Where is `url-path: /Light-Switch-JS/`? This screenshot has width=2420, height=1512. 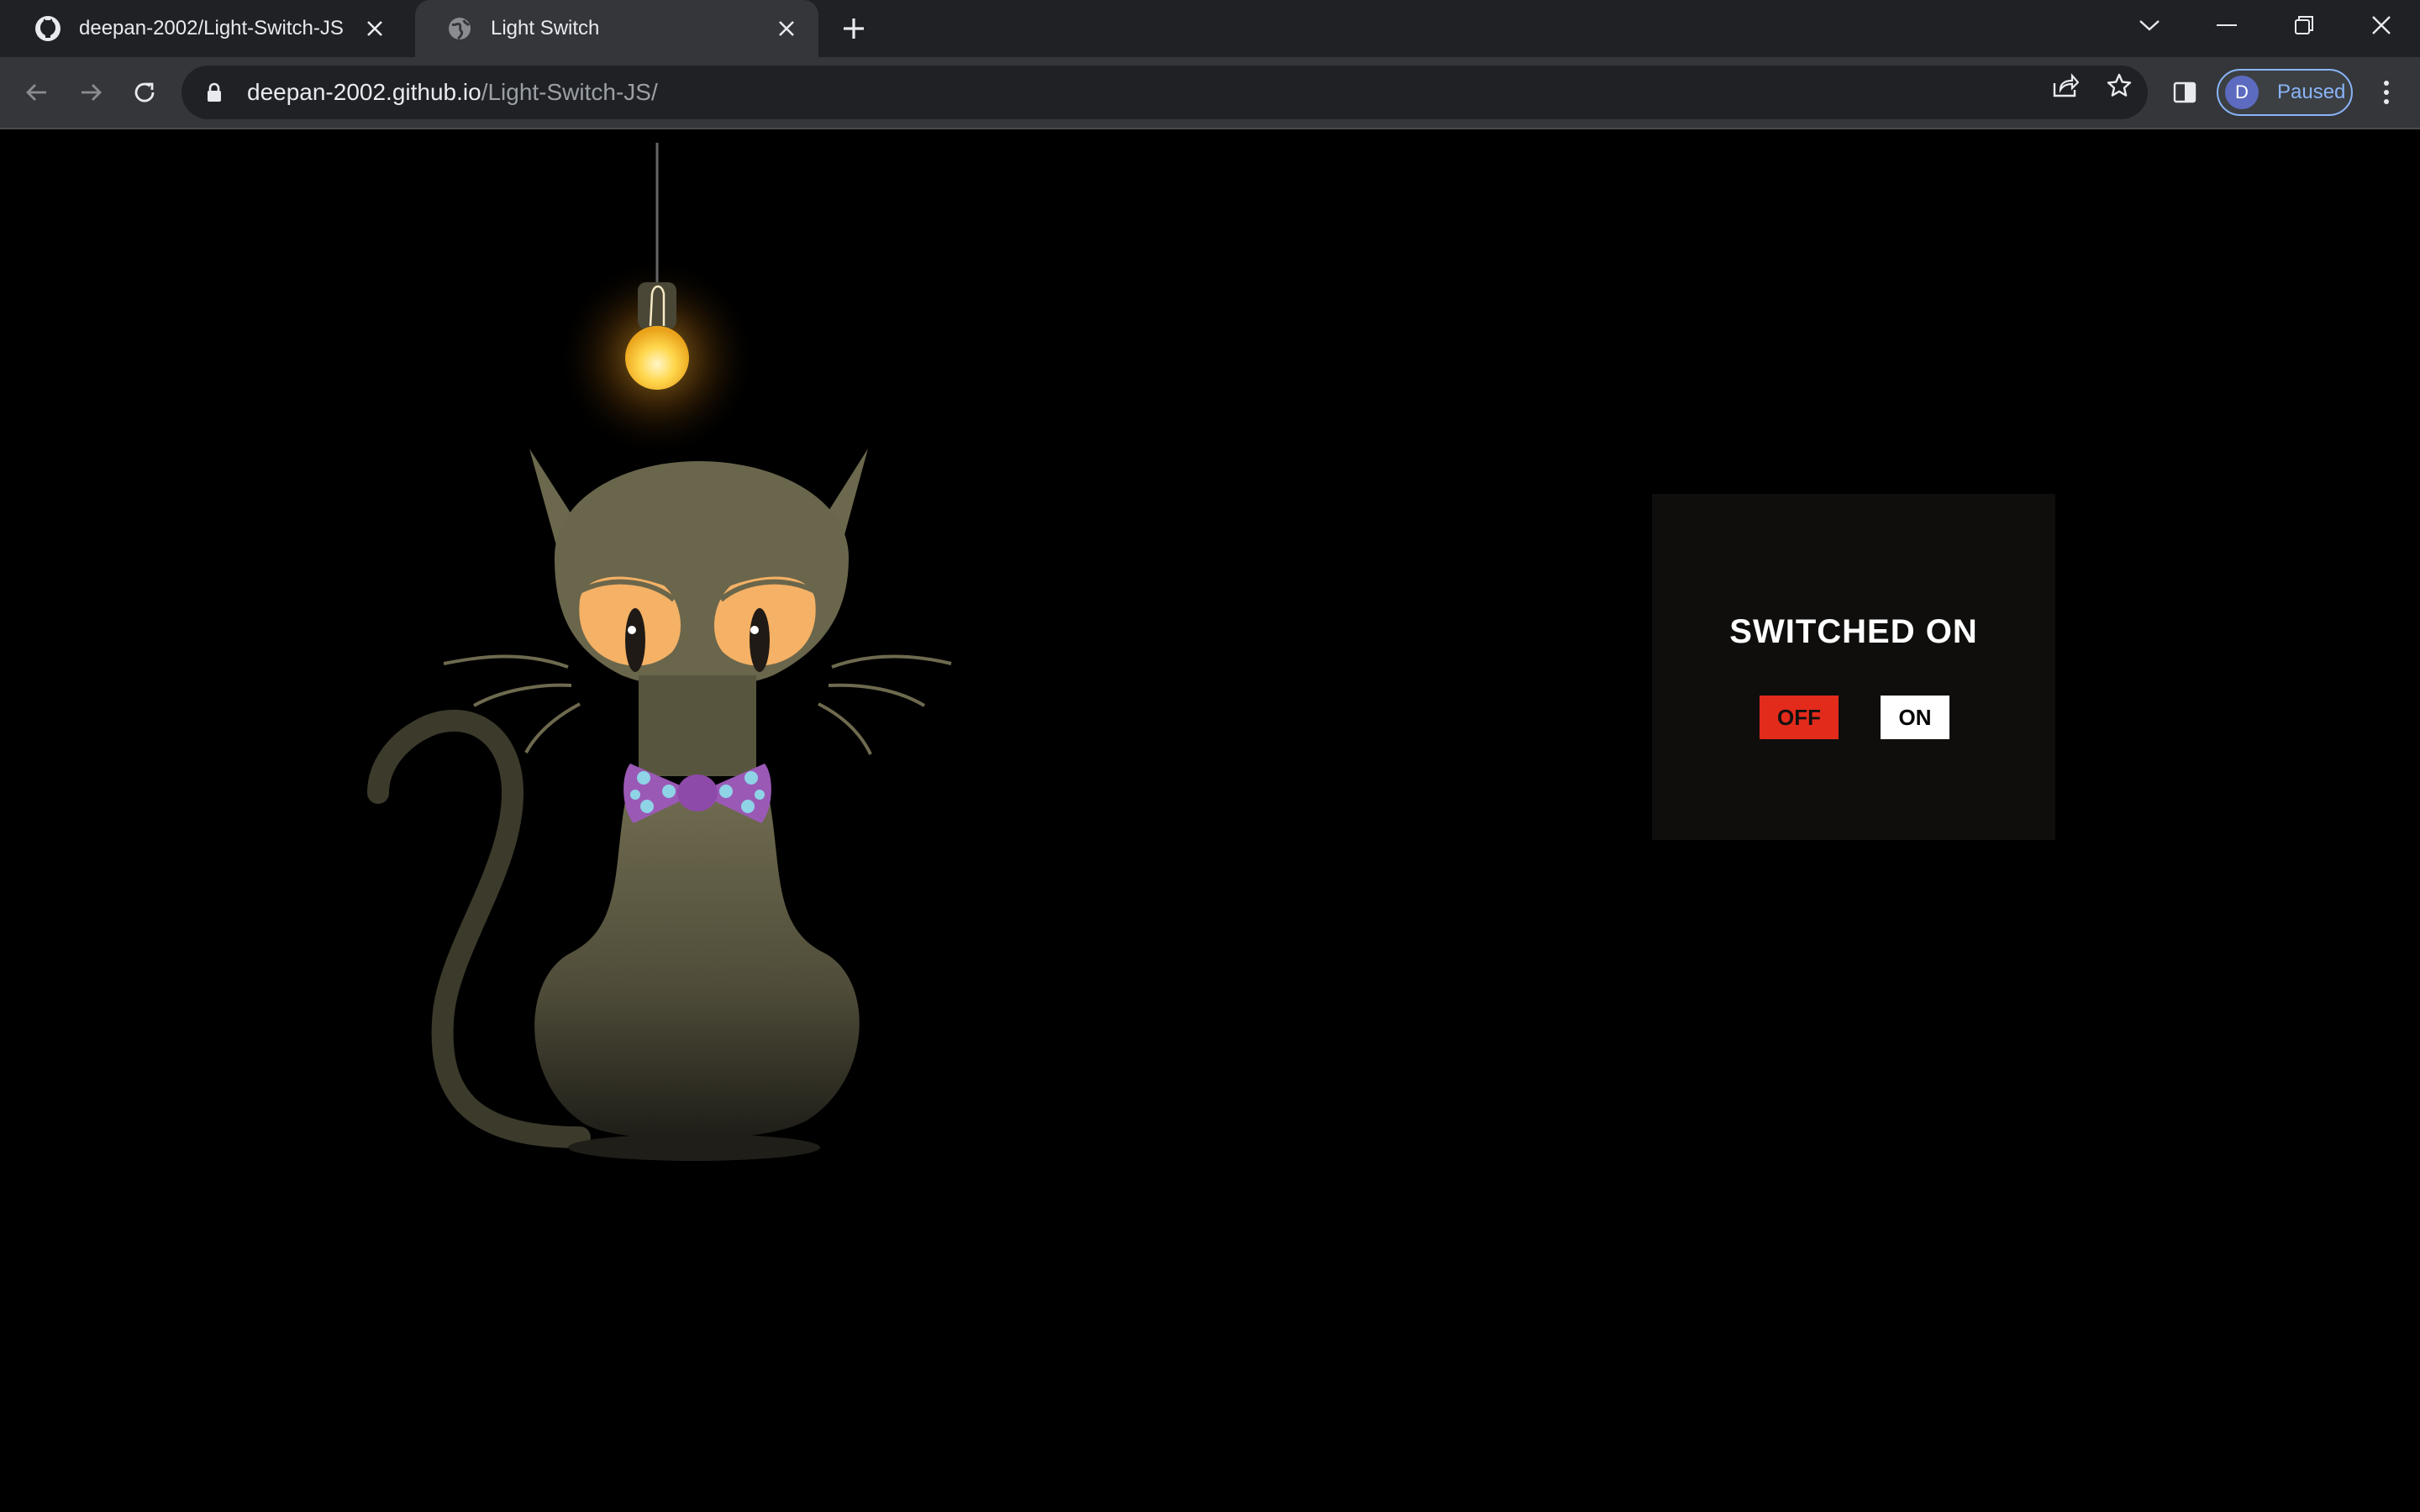
url-path: /Light-Switch-JS/ is located at coordinates (569, 92).